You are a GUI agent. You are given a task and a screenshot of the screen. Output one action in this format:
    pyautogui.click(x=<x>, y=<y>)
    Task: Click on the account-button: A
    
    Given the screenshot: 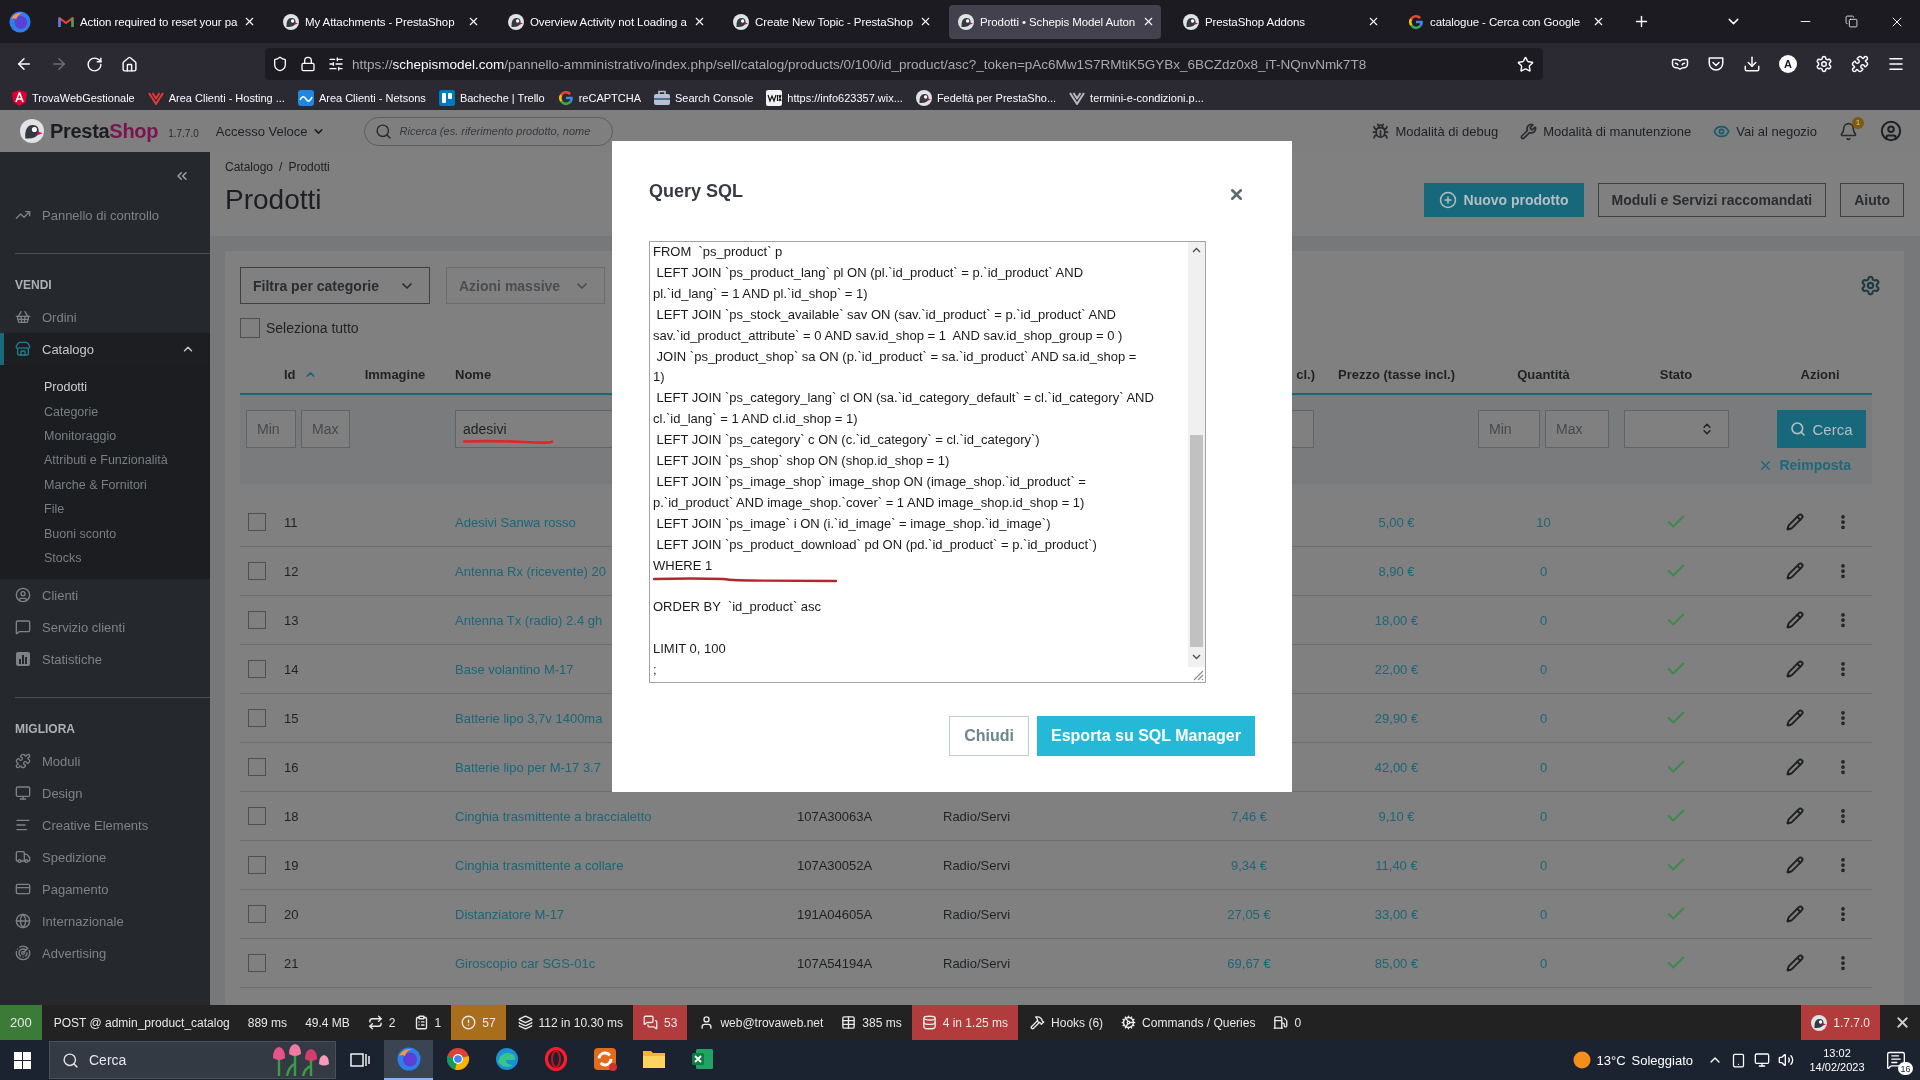 What is the action you would take?
    pyautogui.click(x=1788, y=64)
    